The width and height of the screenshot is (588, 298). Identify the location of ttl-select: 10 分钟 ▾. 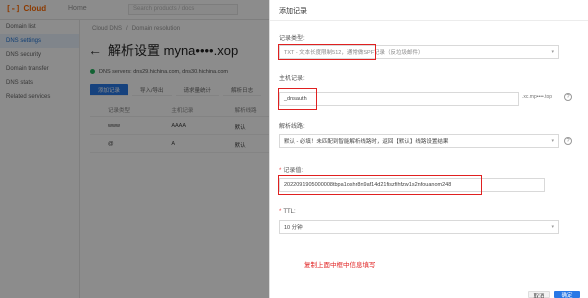
(419, 227).